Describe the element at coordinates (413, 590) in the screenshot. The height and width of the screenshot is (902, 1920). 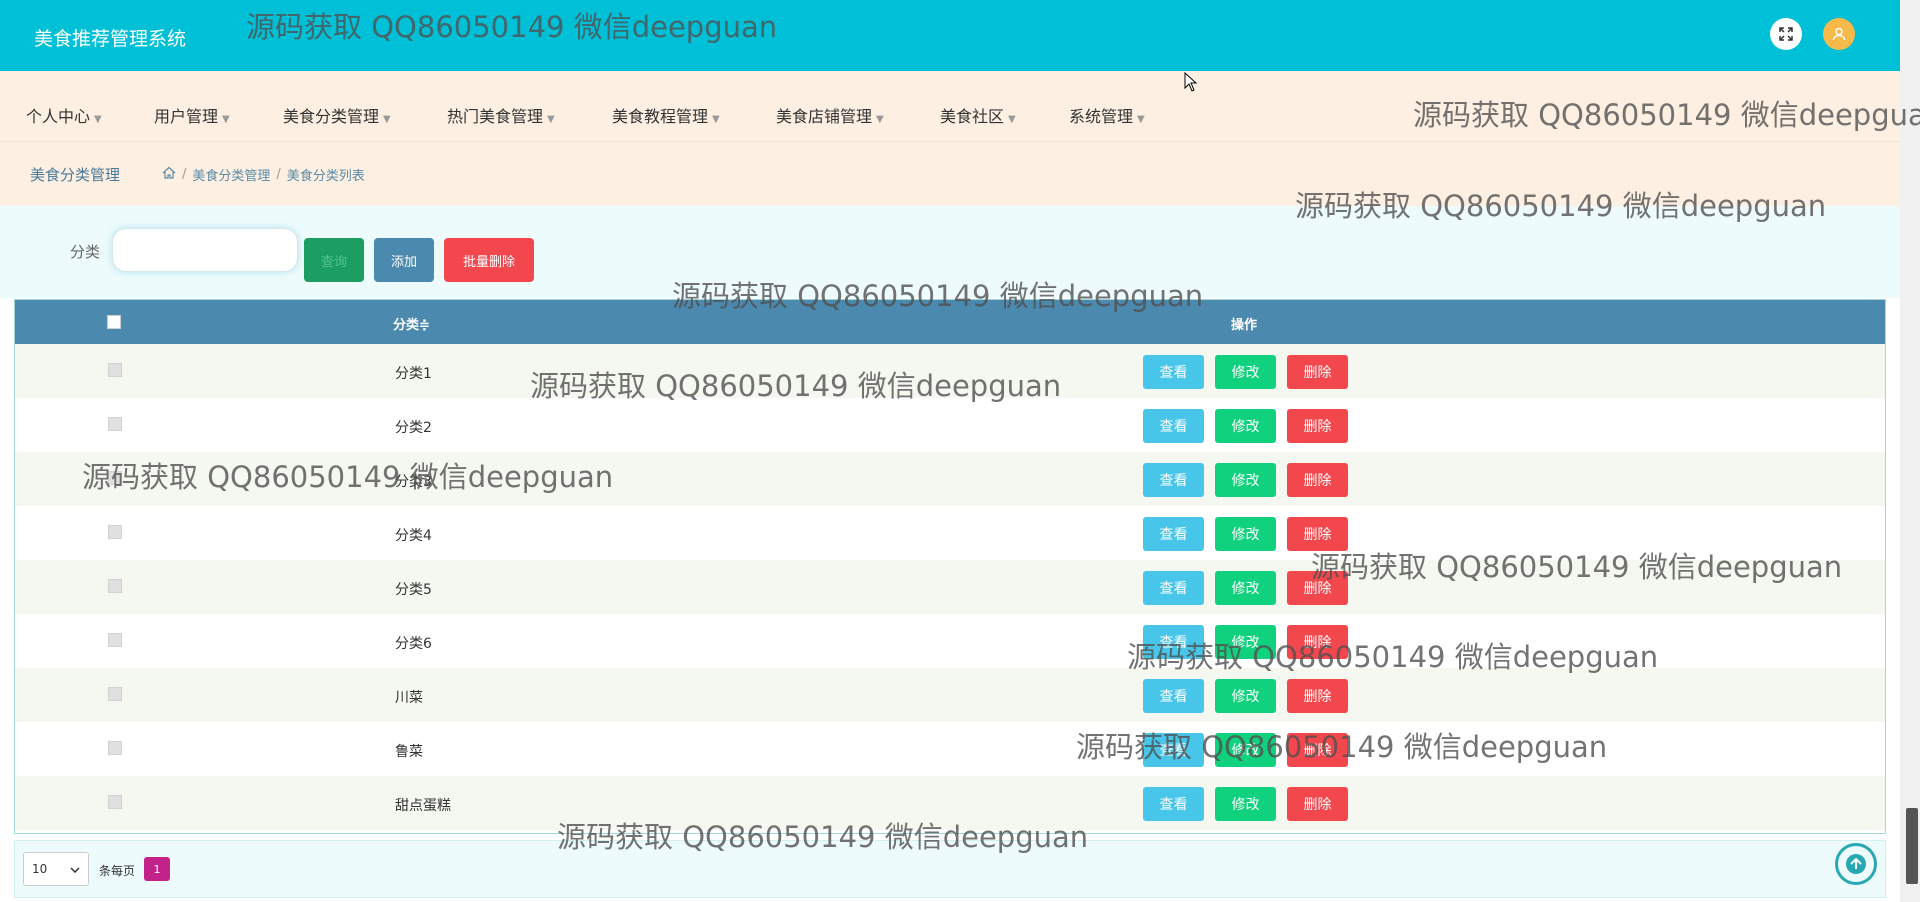
I see `category-name: 分类5` at that location.